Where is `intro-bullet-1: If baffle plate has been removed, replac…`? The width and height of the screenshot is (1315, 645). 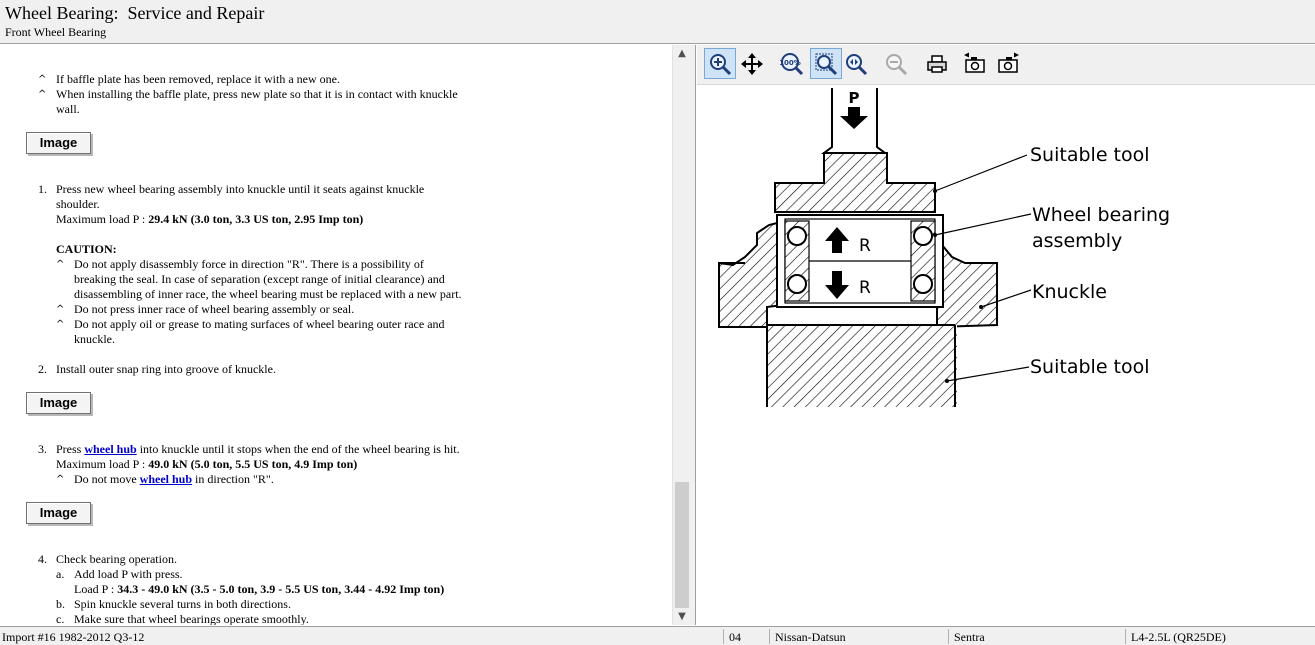 intro-bullet-1: If baffle plate has been removed, replac… is located at coordinates (198, 79).